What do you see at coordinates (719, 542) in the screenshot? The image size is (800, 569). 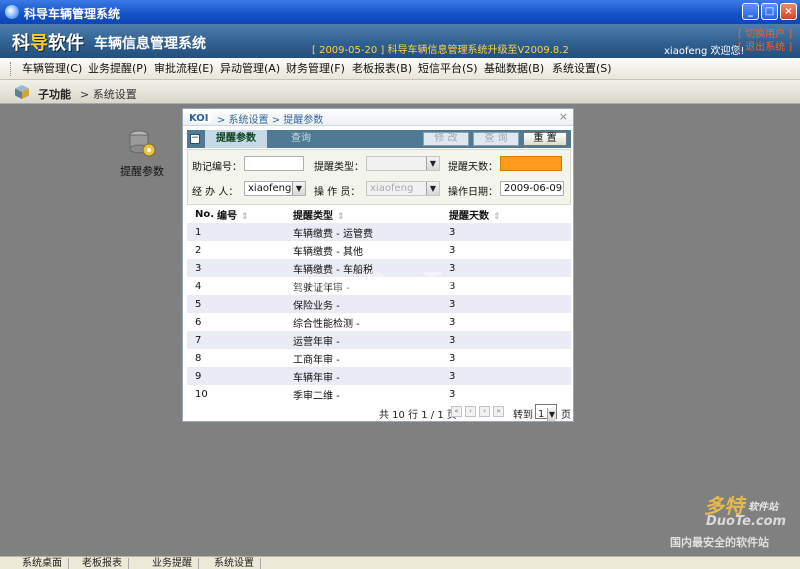 I see `corner-watermark-slogan: 国内最安全的软件站` at bounding box center [719, 542].